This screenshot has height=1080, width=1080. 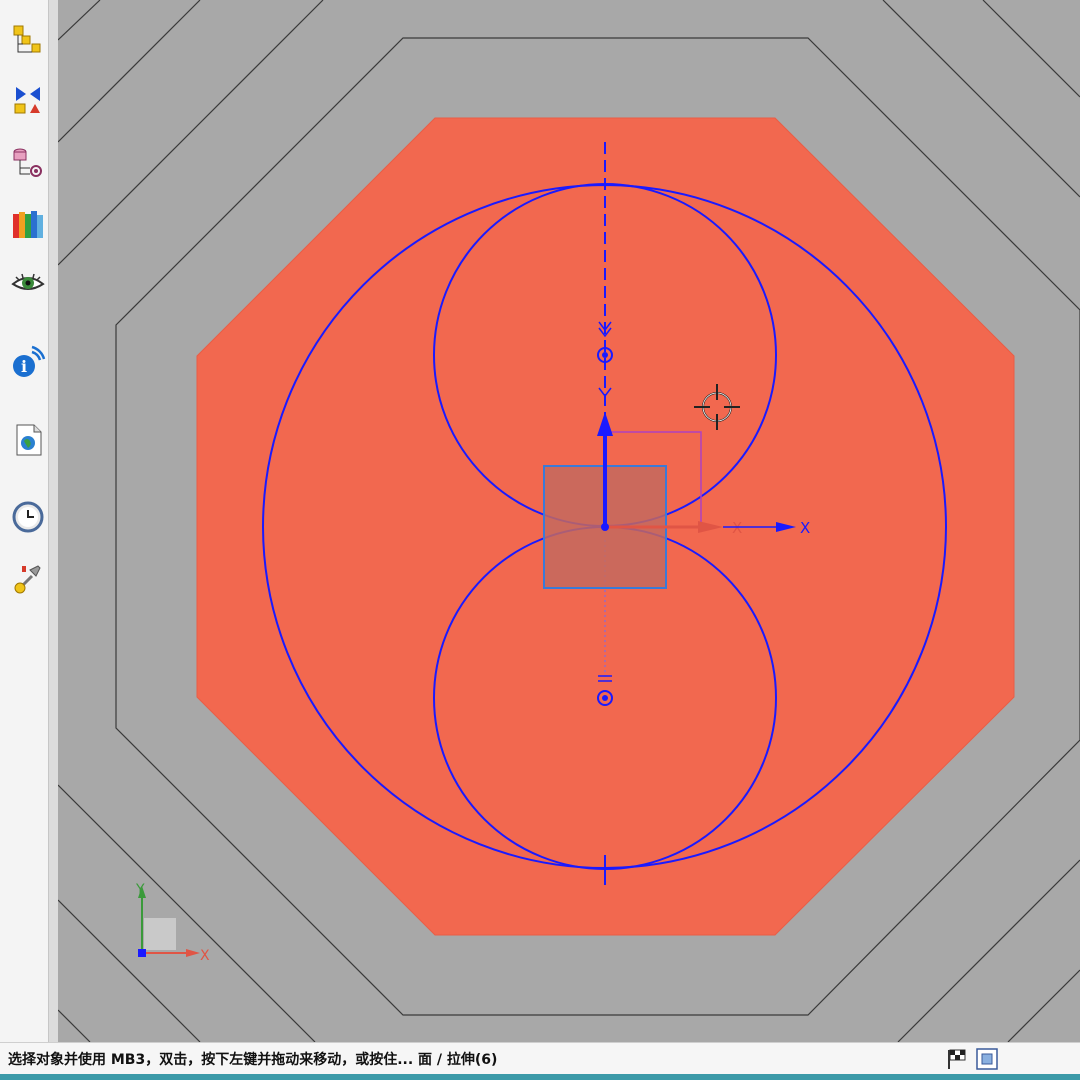 I want to click on csys-origin, so click(x=605, y=527).